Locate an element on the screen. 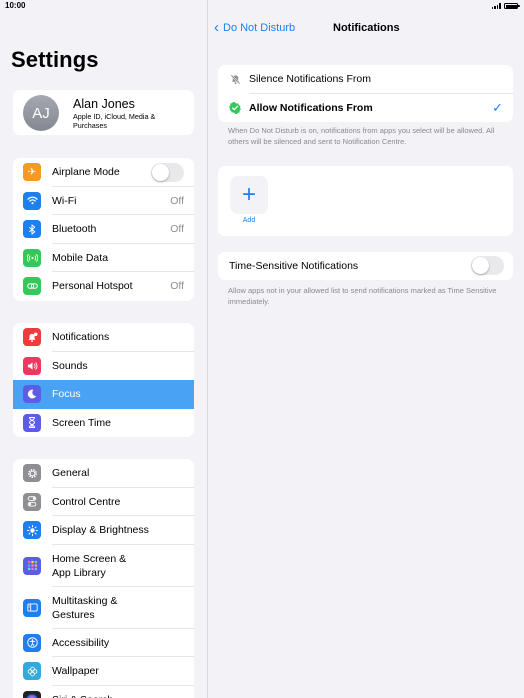  option-allow: Allow Notifications From ✓ is located at coordinates (365, 108).